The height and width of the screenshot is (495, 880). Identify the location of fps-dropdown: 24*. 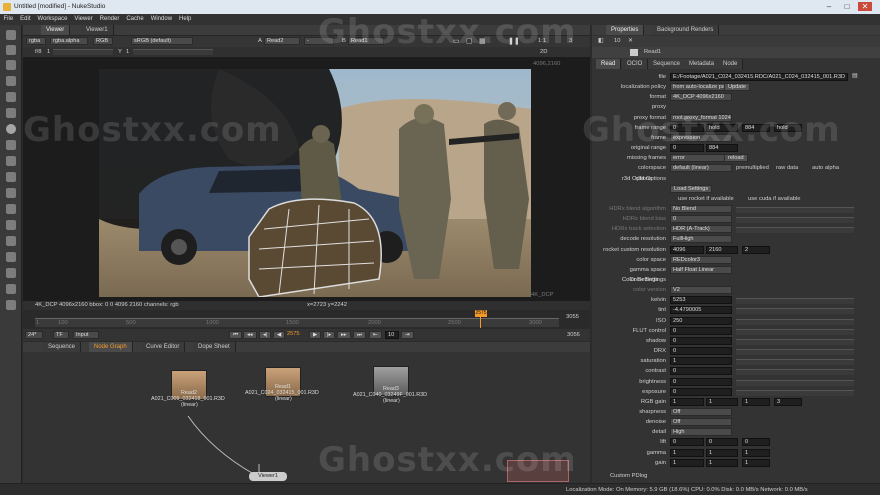
(34, 335).